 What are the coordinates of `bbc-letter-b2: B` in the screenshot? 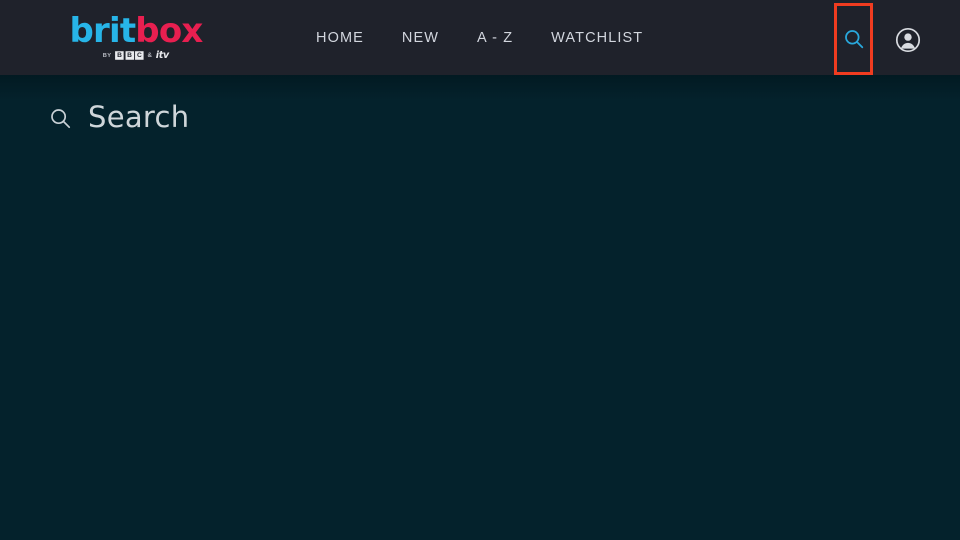 It's located at (129, 55).